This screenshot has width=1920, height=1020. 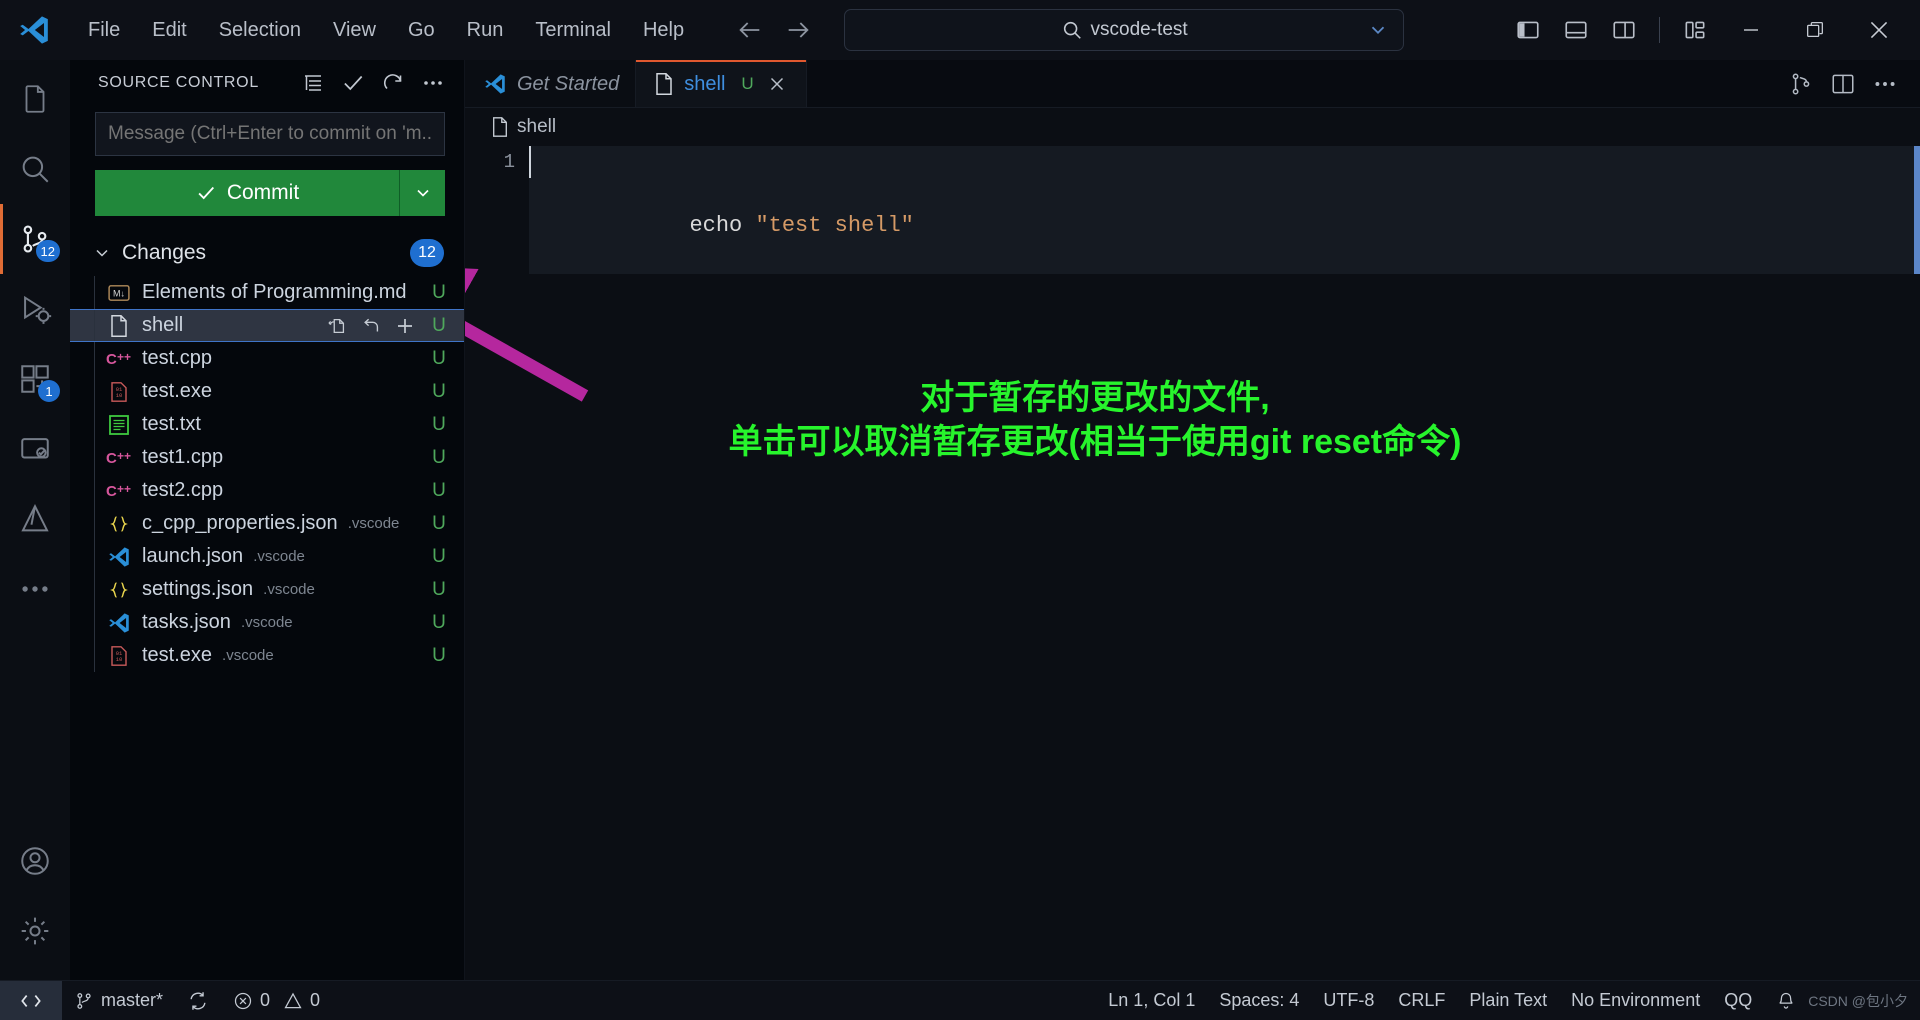 I want to click on discard-icon, so click(x=371, y=326).